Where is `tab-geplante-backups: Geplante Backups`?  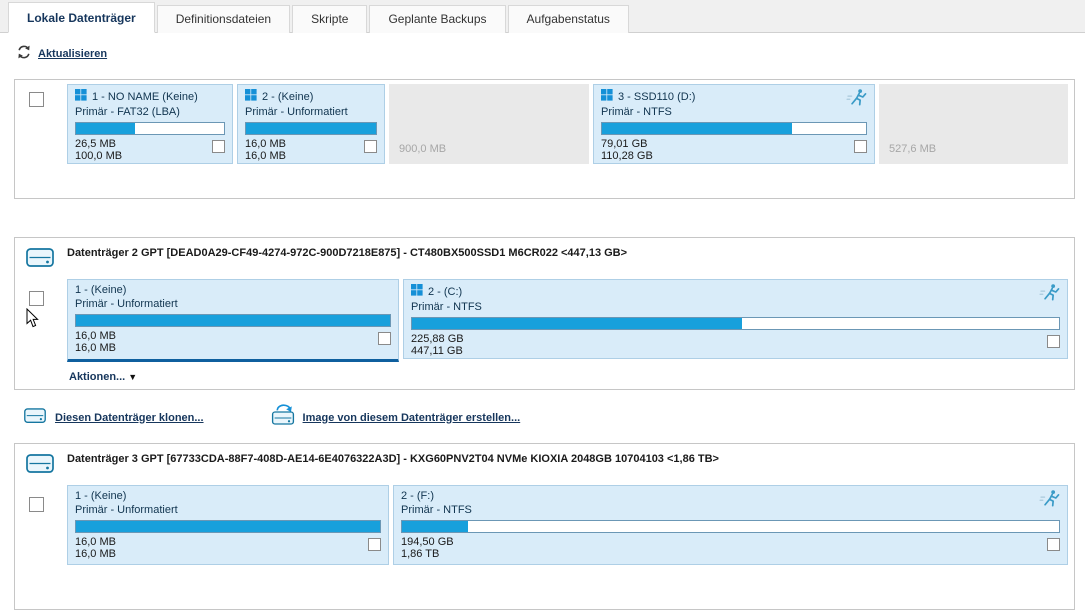 tab-geplante-backups: Geplante Backups is located at coordinates (437, 19).